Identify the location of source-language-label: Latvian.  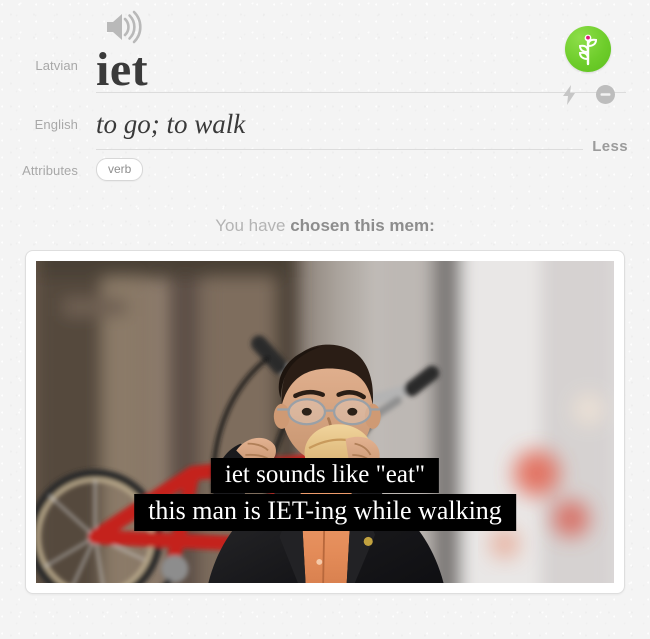
(56, 65).